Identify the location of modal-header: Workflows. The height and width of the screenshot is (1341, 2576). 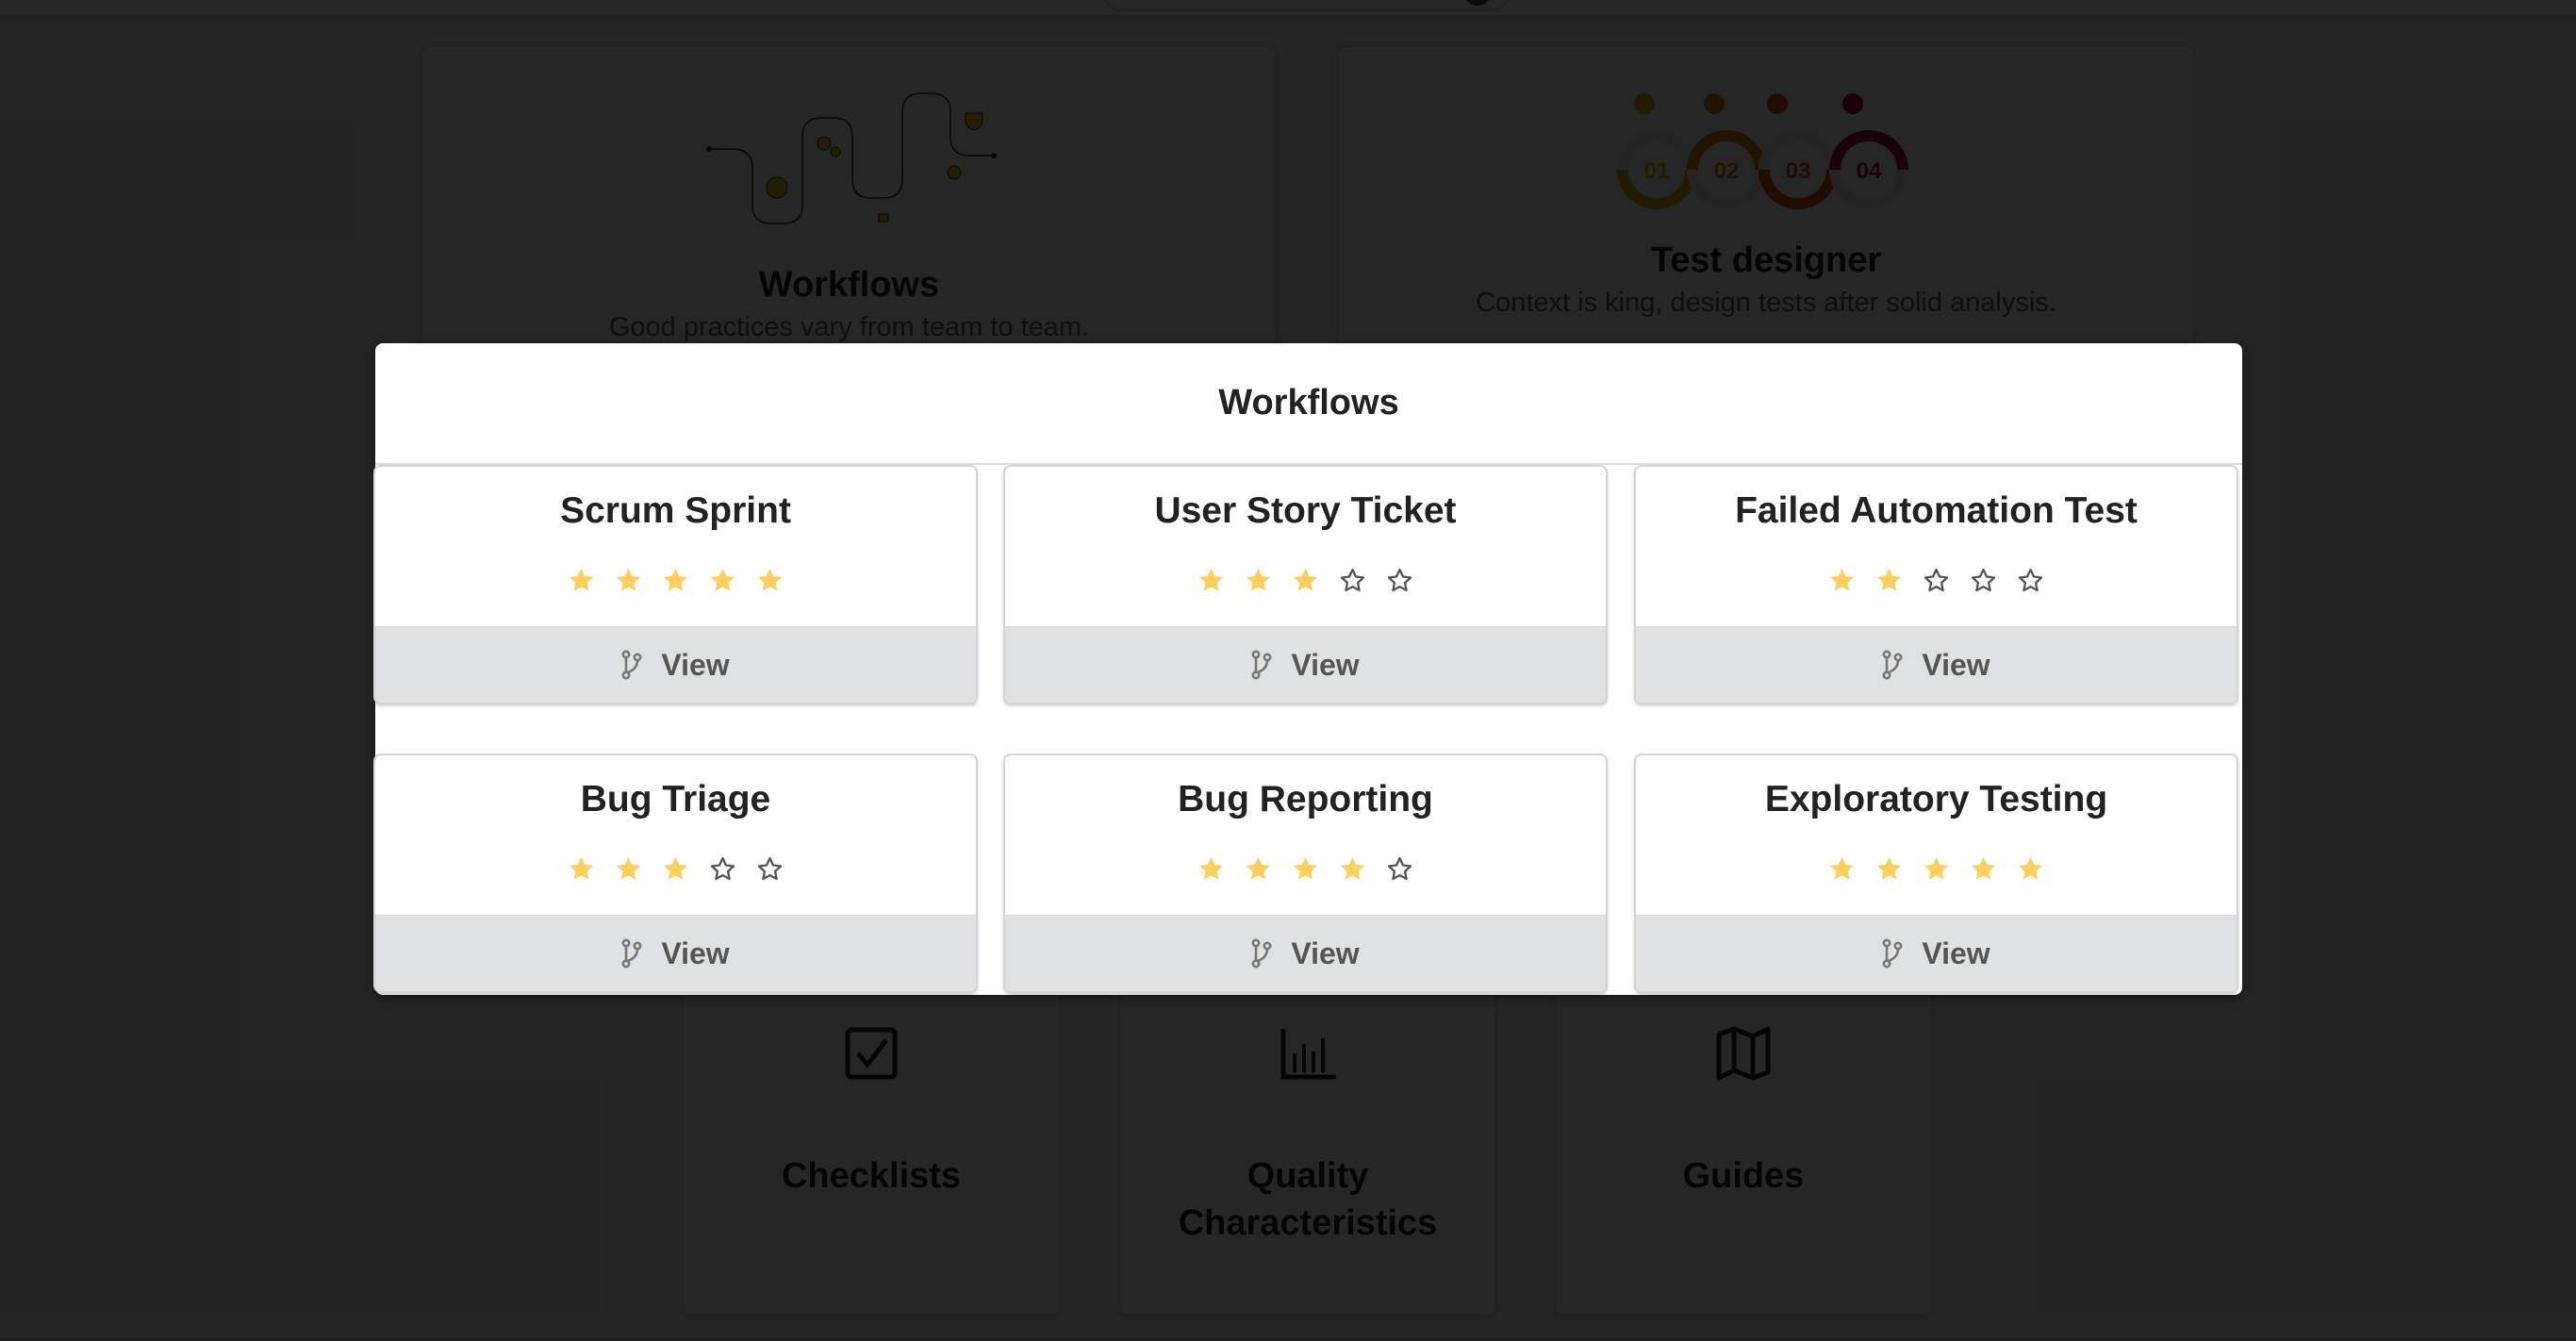
(1308, 404).